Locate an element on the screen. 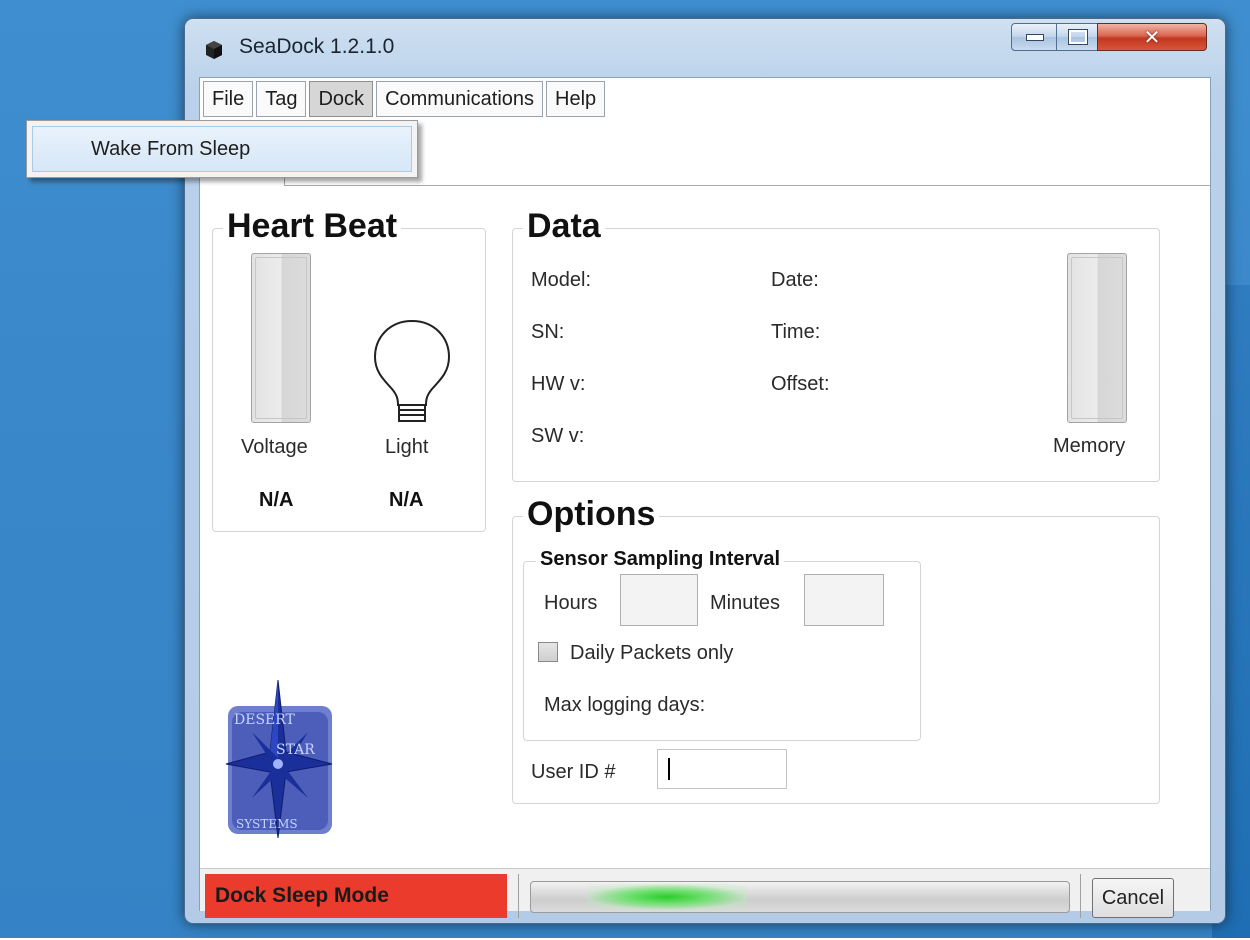 The image size is (1250, 940). model-label: Model: is located at coordinates (561, 280).